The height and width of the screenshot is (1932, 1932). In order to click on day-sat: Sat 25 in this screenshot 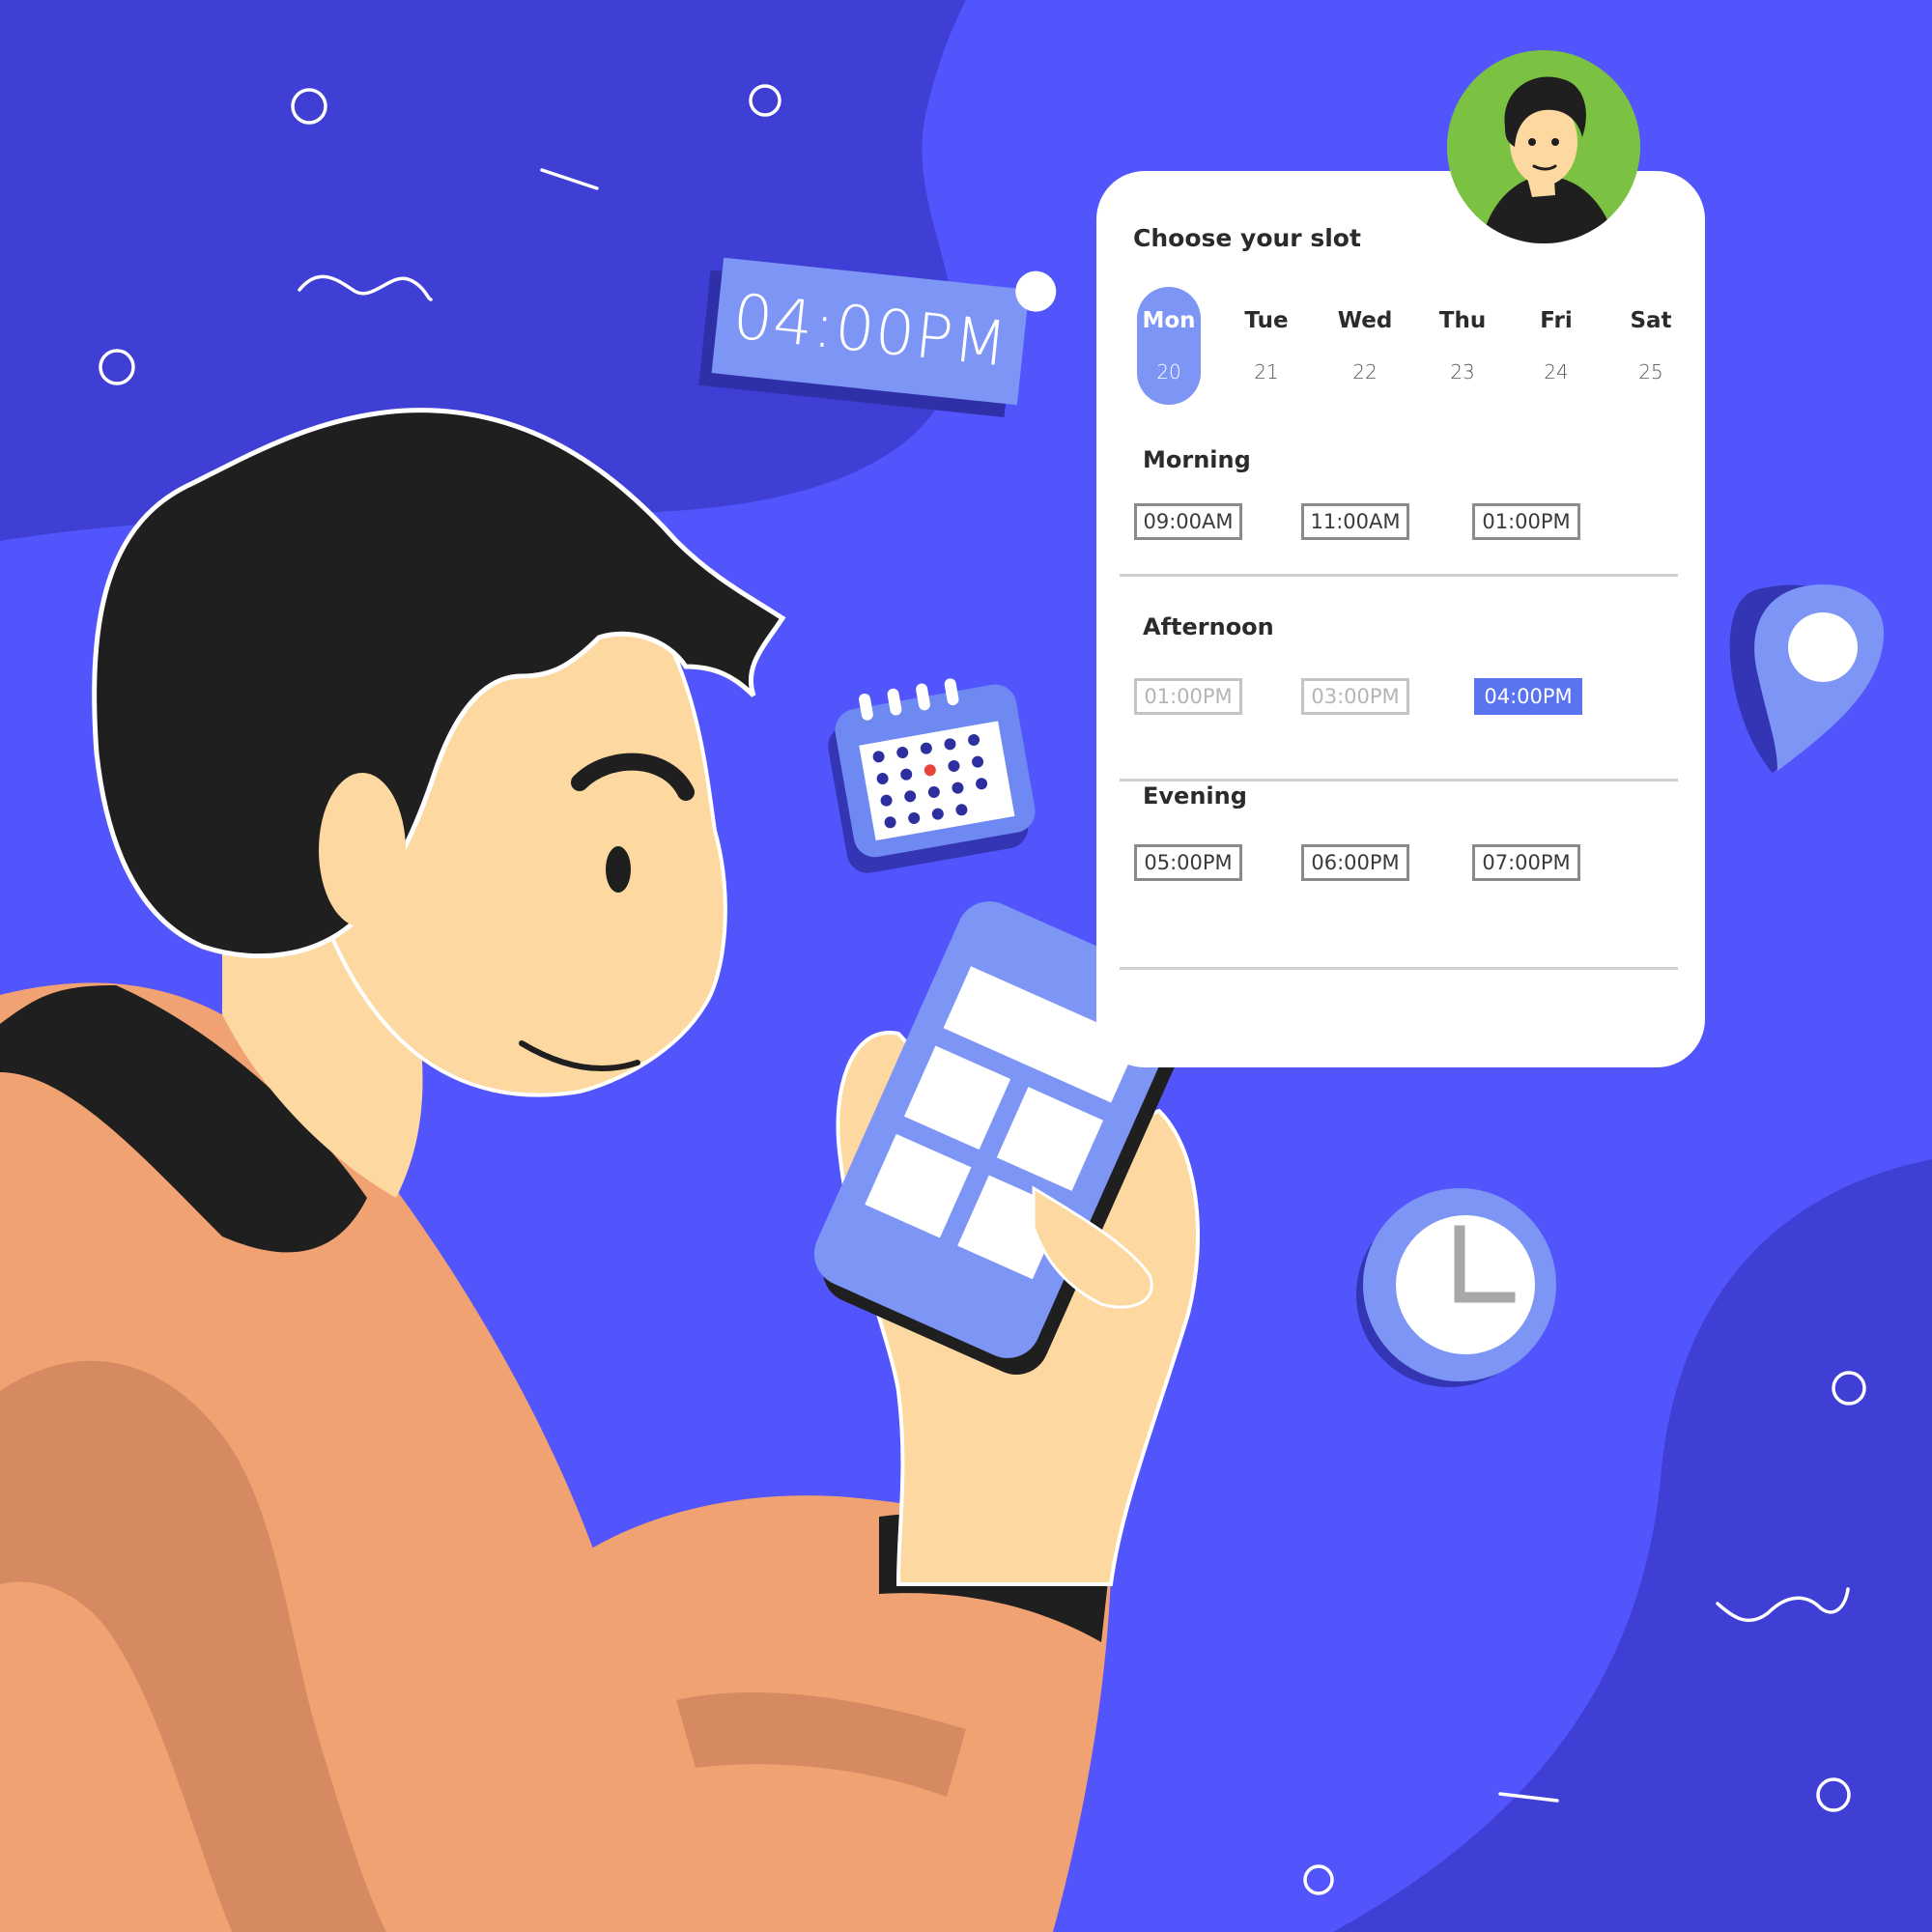, I will do `click(1651, 346)`.